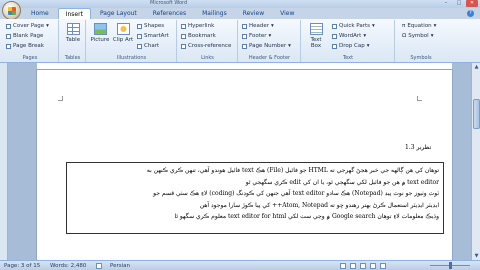  What do you see at coordinates (316, 29) in the screenshot?
I see `text-box-icon` at bounding box center [316, 29].